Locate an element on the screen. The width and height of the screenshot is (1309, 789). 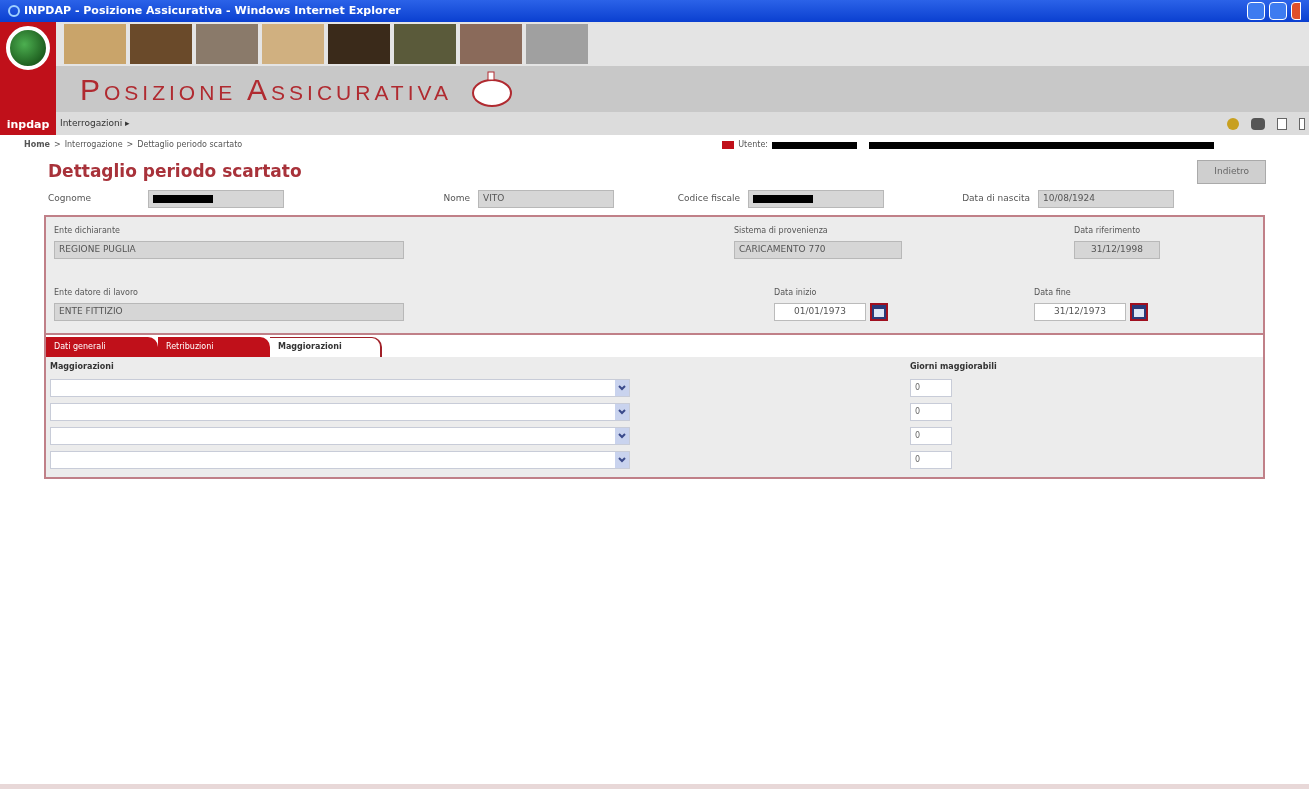
breadcrumb-link: Dettaglio periodo scartato is located at coordinates (190, 145).